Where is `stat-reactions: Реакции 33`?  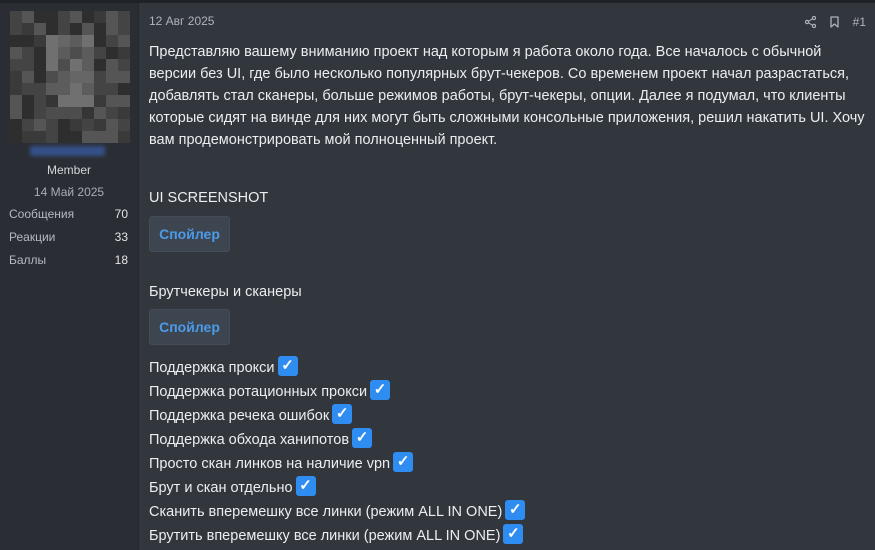
stat-reactions: Реакции 33 is located at coordinates (69, 238).